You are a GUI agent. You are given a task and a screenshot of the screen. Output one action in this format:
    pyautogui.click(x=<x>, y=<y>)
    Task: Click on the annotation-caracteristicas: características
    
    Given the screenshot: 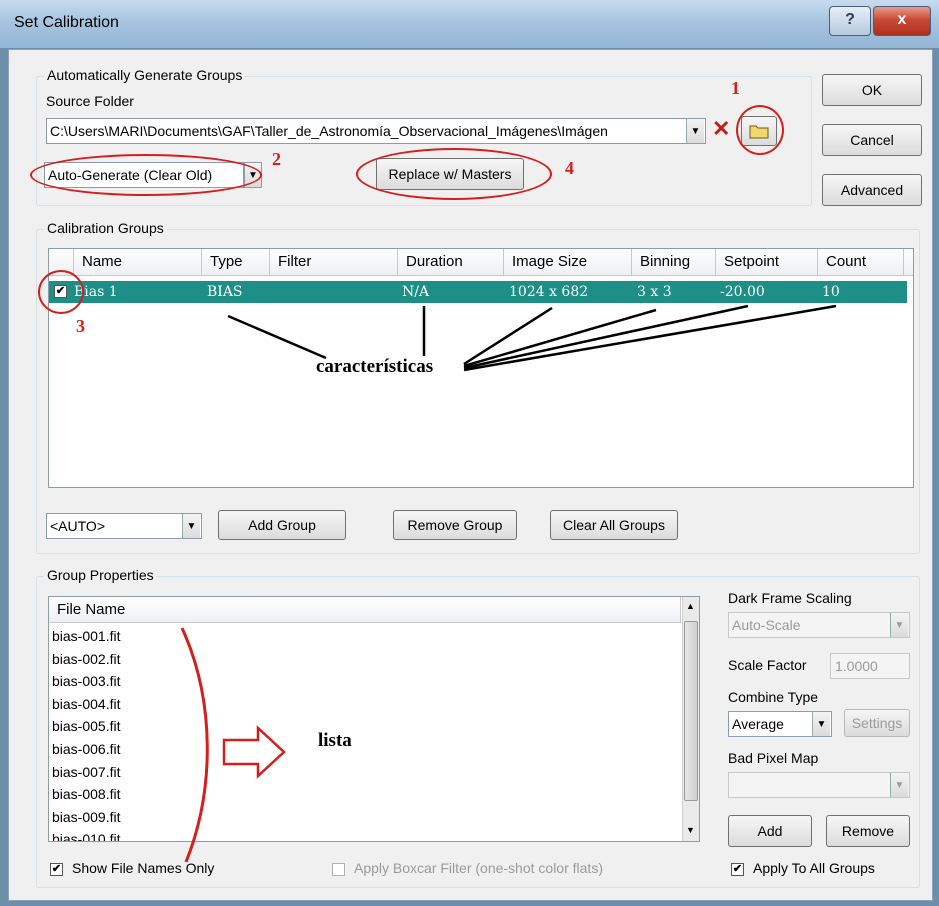 What is the action you would take?
    pyautogui.click(x=375, y=366)
    